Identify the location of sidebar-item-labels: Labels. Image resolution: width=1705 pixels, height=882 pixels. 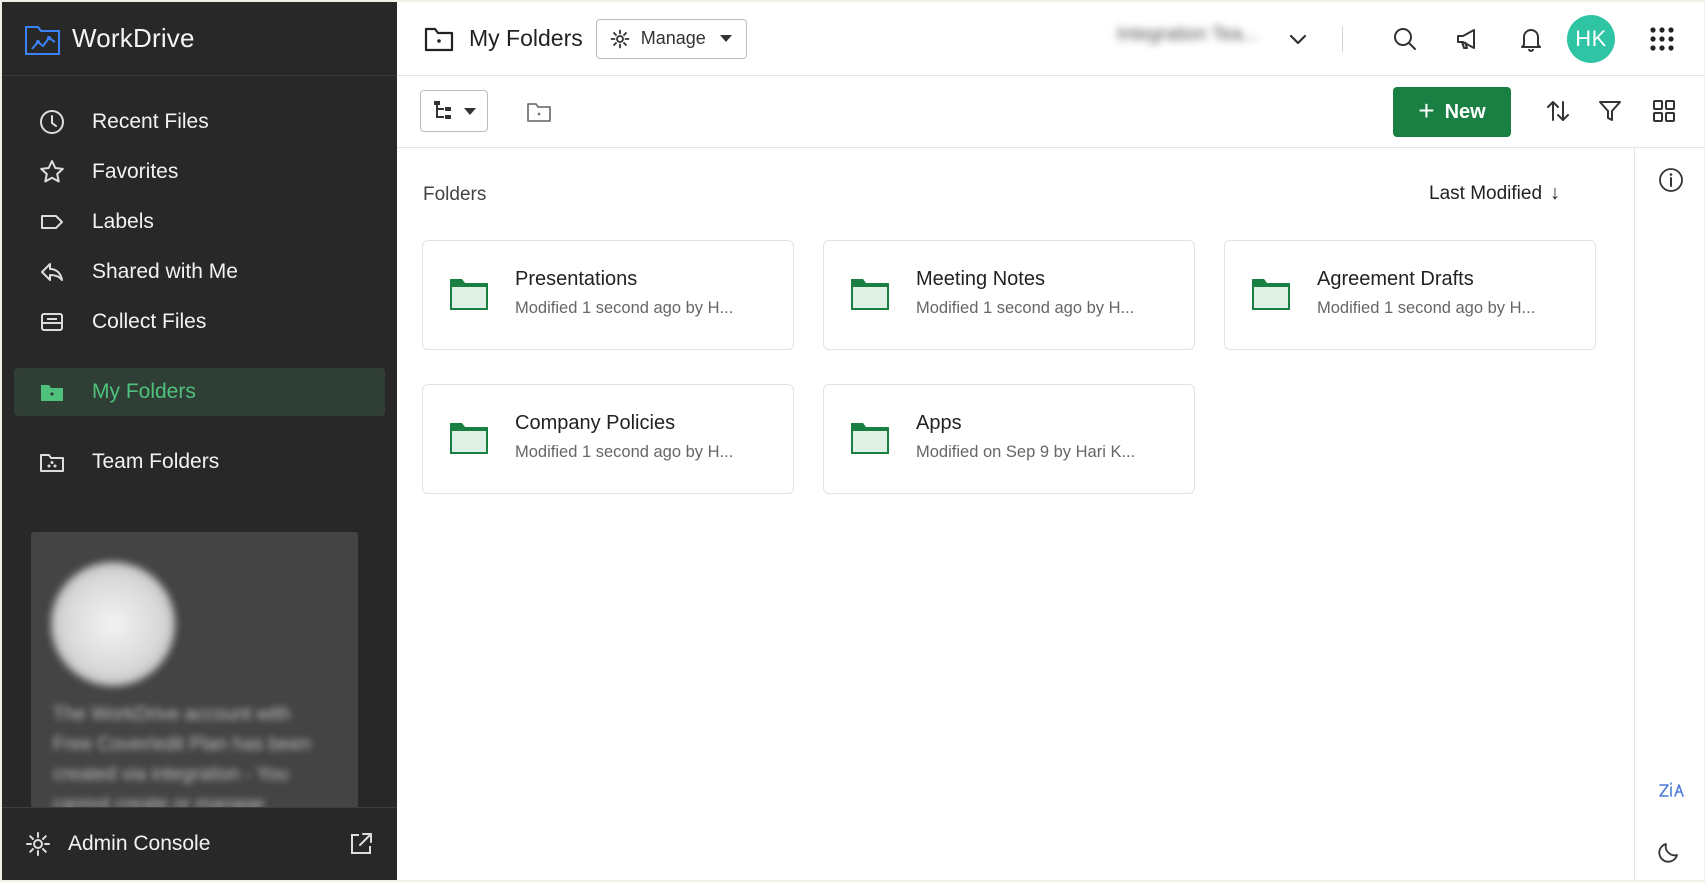
(199, 222).